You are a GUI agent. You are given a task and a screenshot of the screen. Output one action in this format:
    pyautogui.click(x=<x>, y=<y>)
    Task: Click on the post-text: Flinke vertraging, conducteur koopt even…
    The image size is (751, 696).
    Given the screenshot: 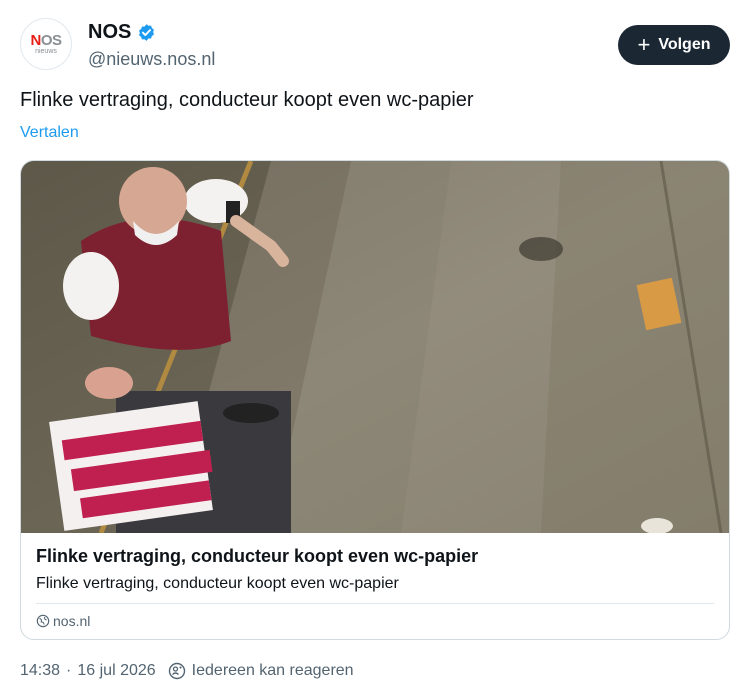 What is the action you would take?
    pyautogui.click(x=247, y=100)
    